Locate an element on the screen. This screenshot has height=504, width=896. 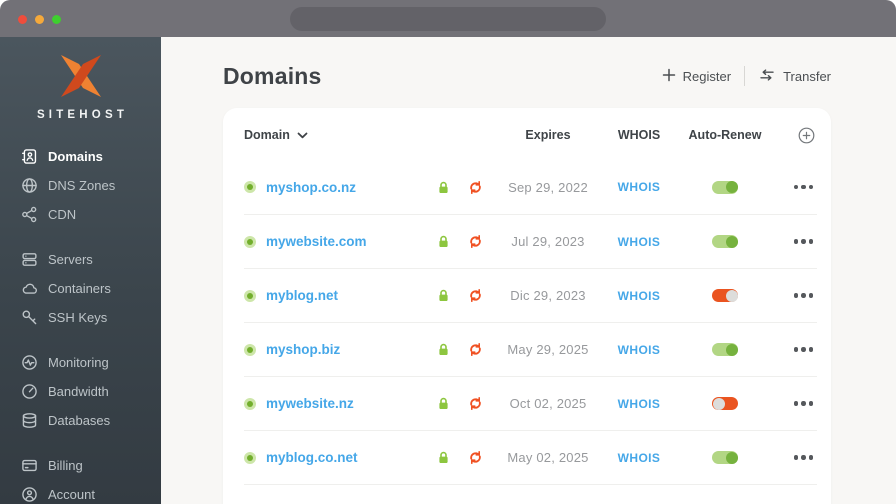
table-row: myblog.net Dic 29, 2023 WHOIS is located at coordinates (530, 295).